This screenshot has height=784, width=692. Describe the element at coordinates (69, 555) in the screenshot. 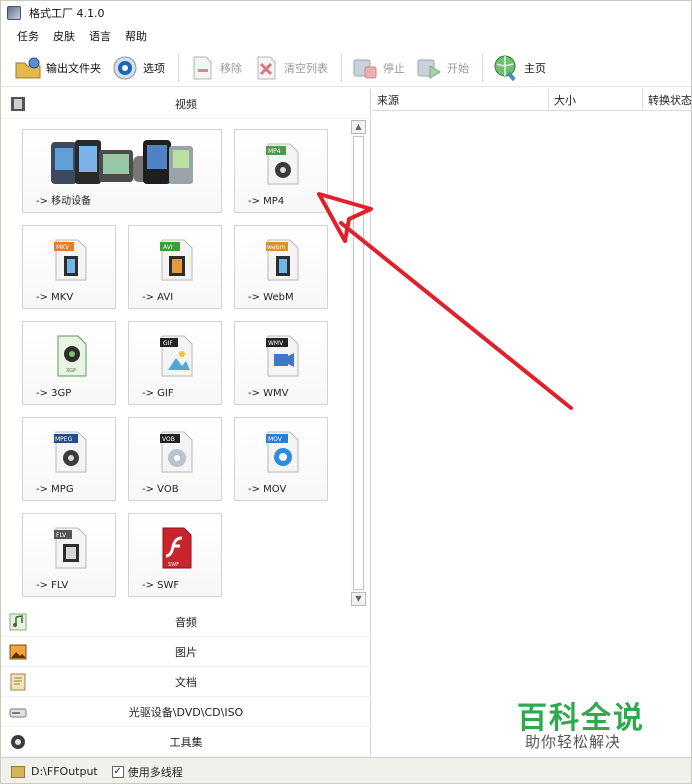

I see `tile-flv: FLV -> FLV` at that location.